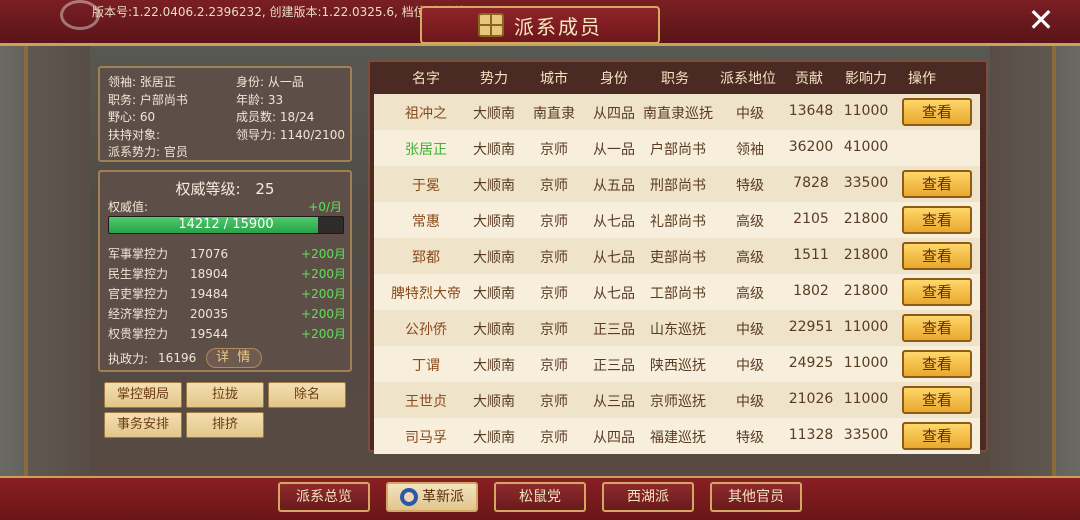 Image resolution: width=1080 pixels, height=520 pixels. I want to click on cell-position: 刑部尚书, so click(678, 186).